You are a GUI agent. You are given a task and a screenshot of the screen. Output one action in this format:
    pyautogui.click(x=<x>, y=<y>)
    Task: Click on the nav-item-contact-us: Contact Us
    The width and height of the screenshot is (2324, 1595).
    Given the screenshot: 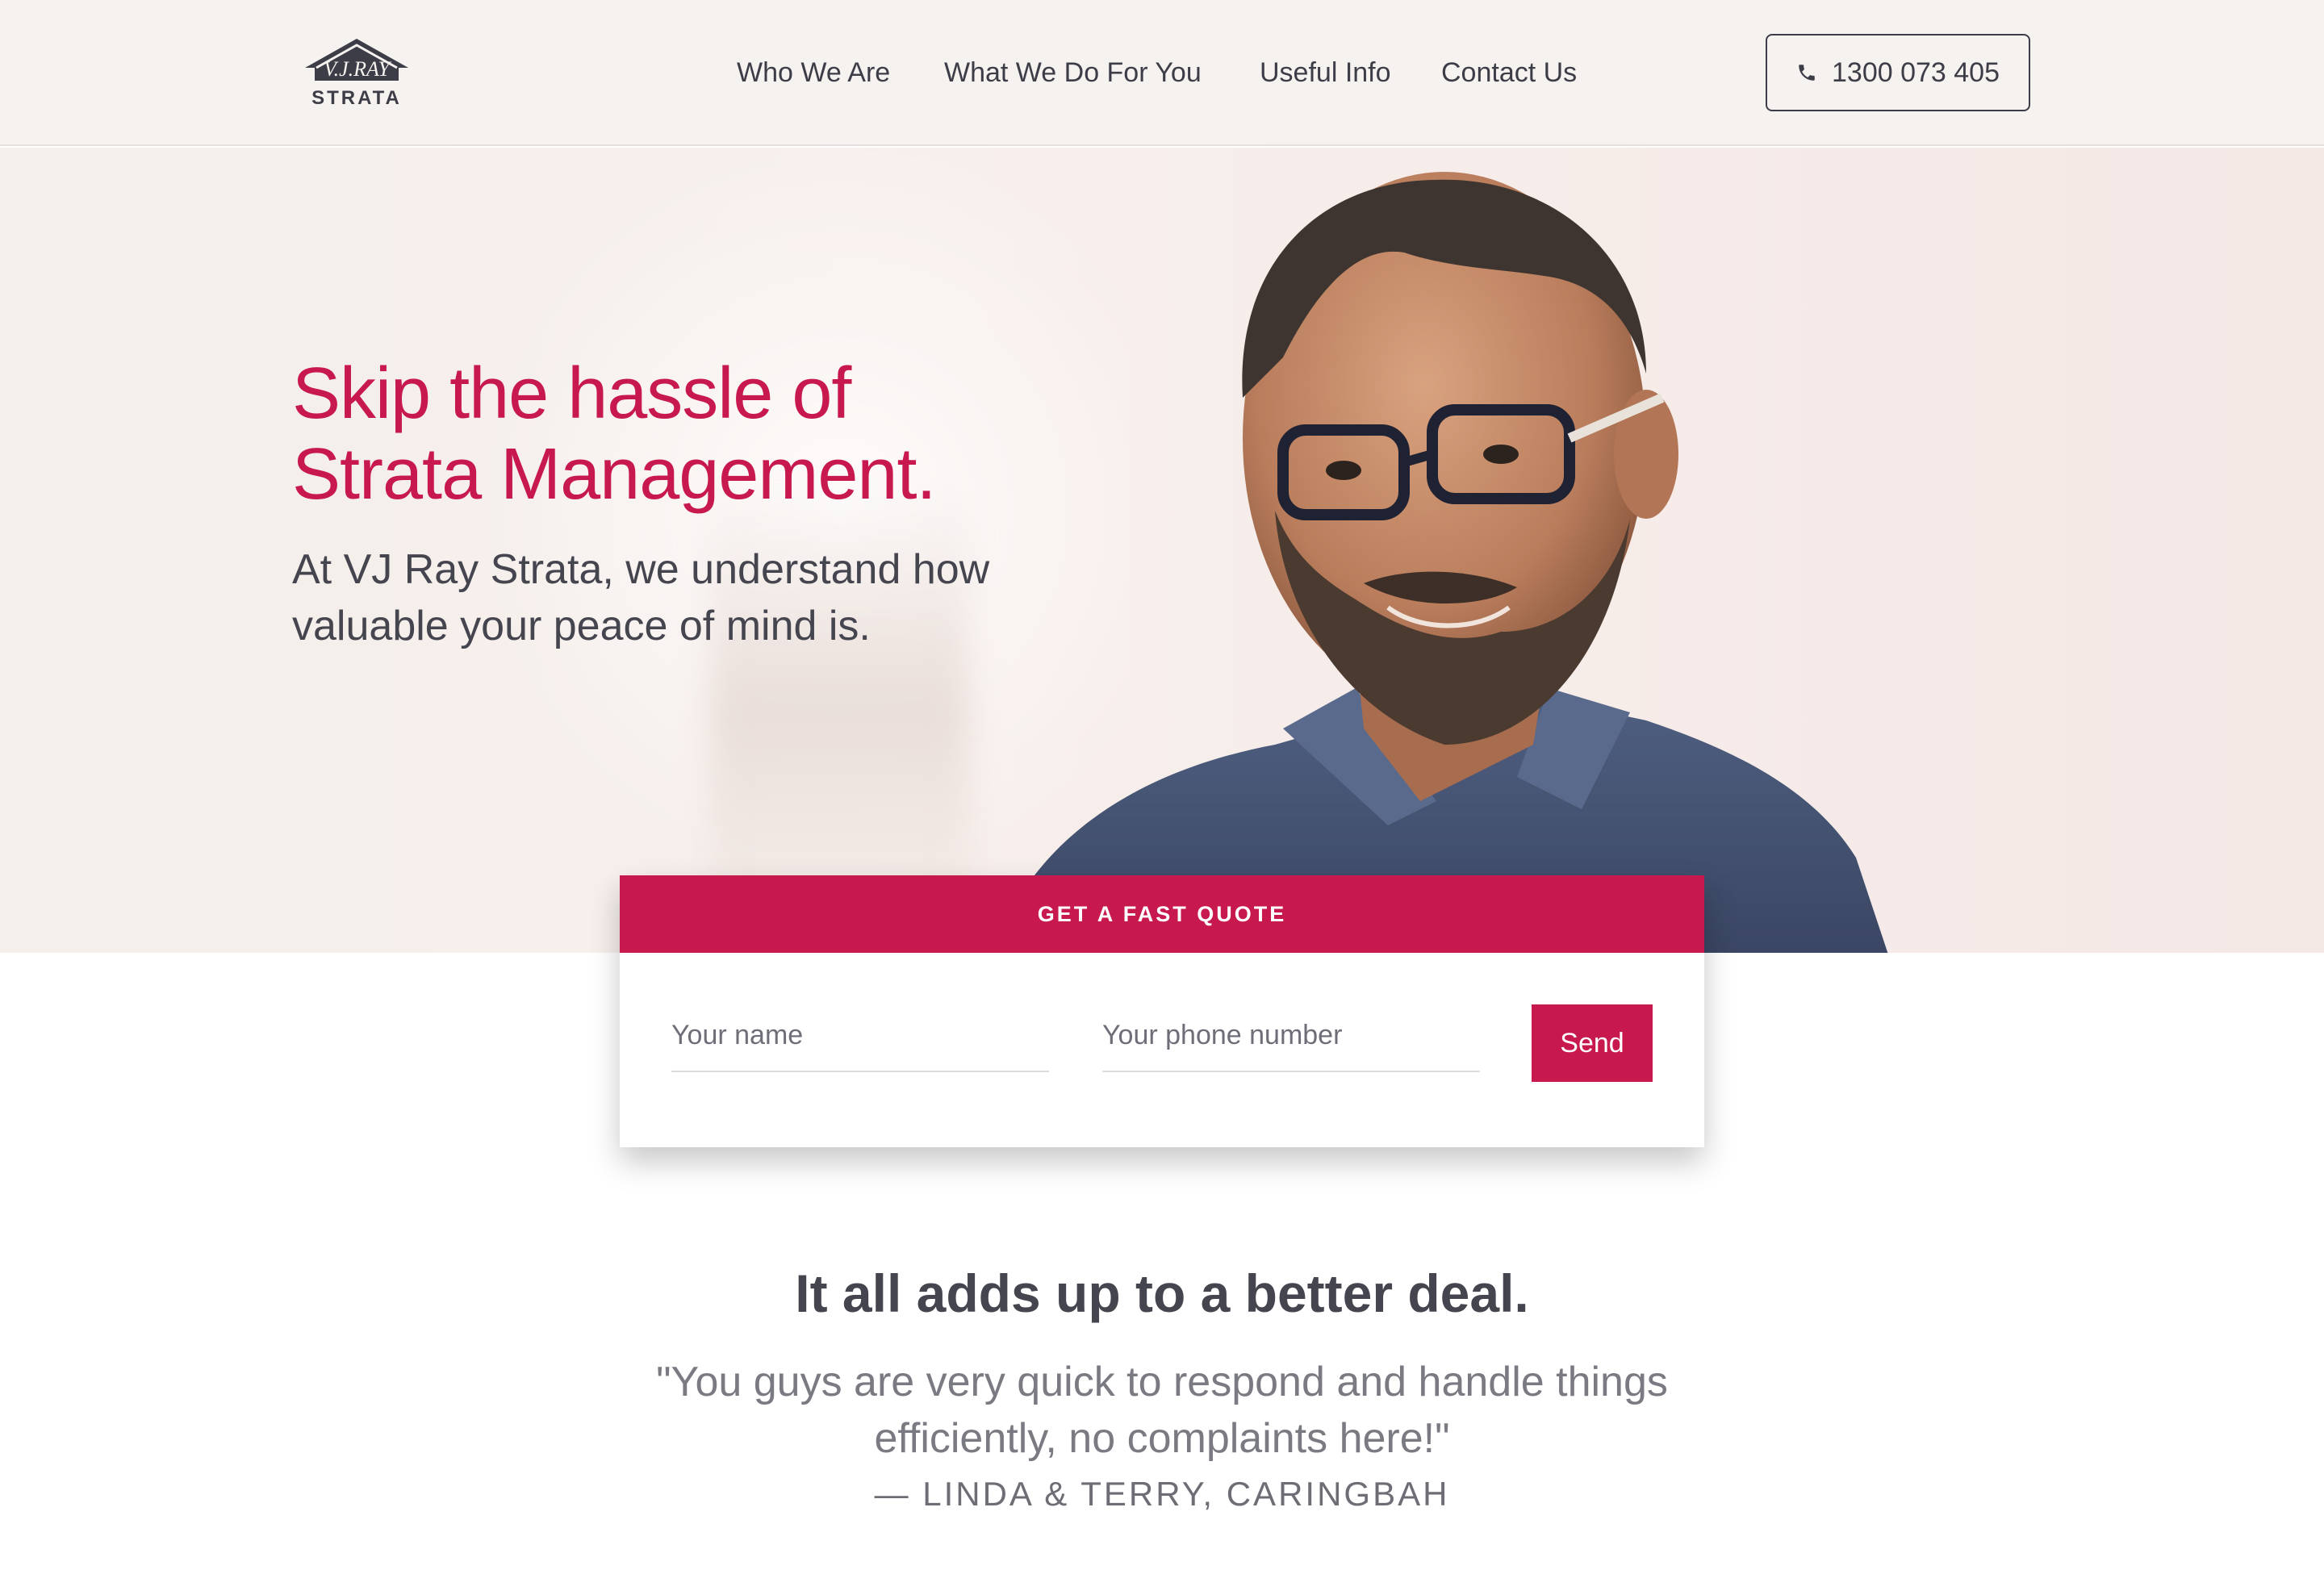 What is the action you would take?
    pyautogui.click(x=1509, y=72)
    